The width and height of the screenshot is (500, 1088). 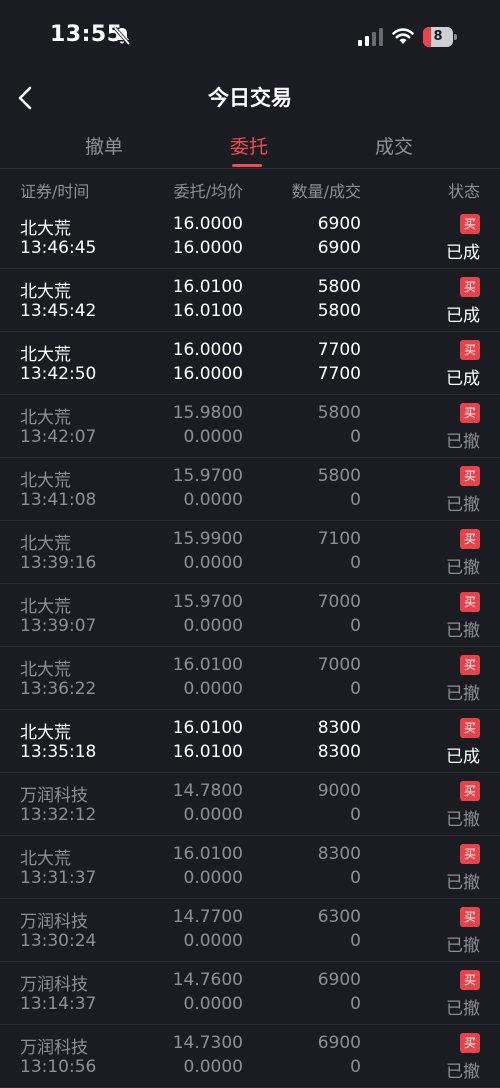 I want to click on order-filled-quantity: 6900, so click(x=339, y=248).